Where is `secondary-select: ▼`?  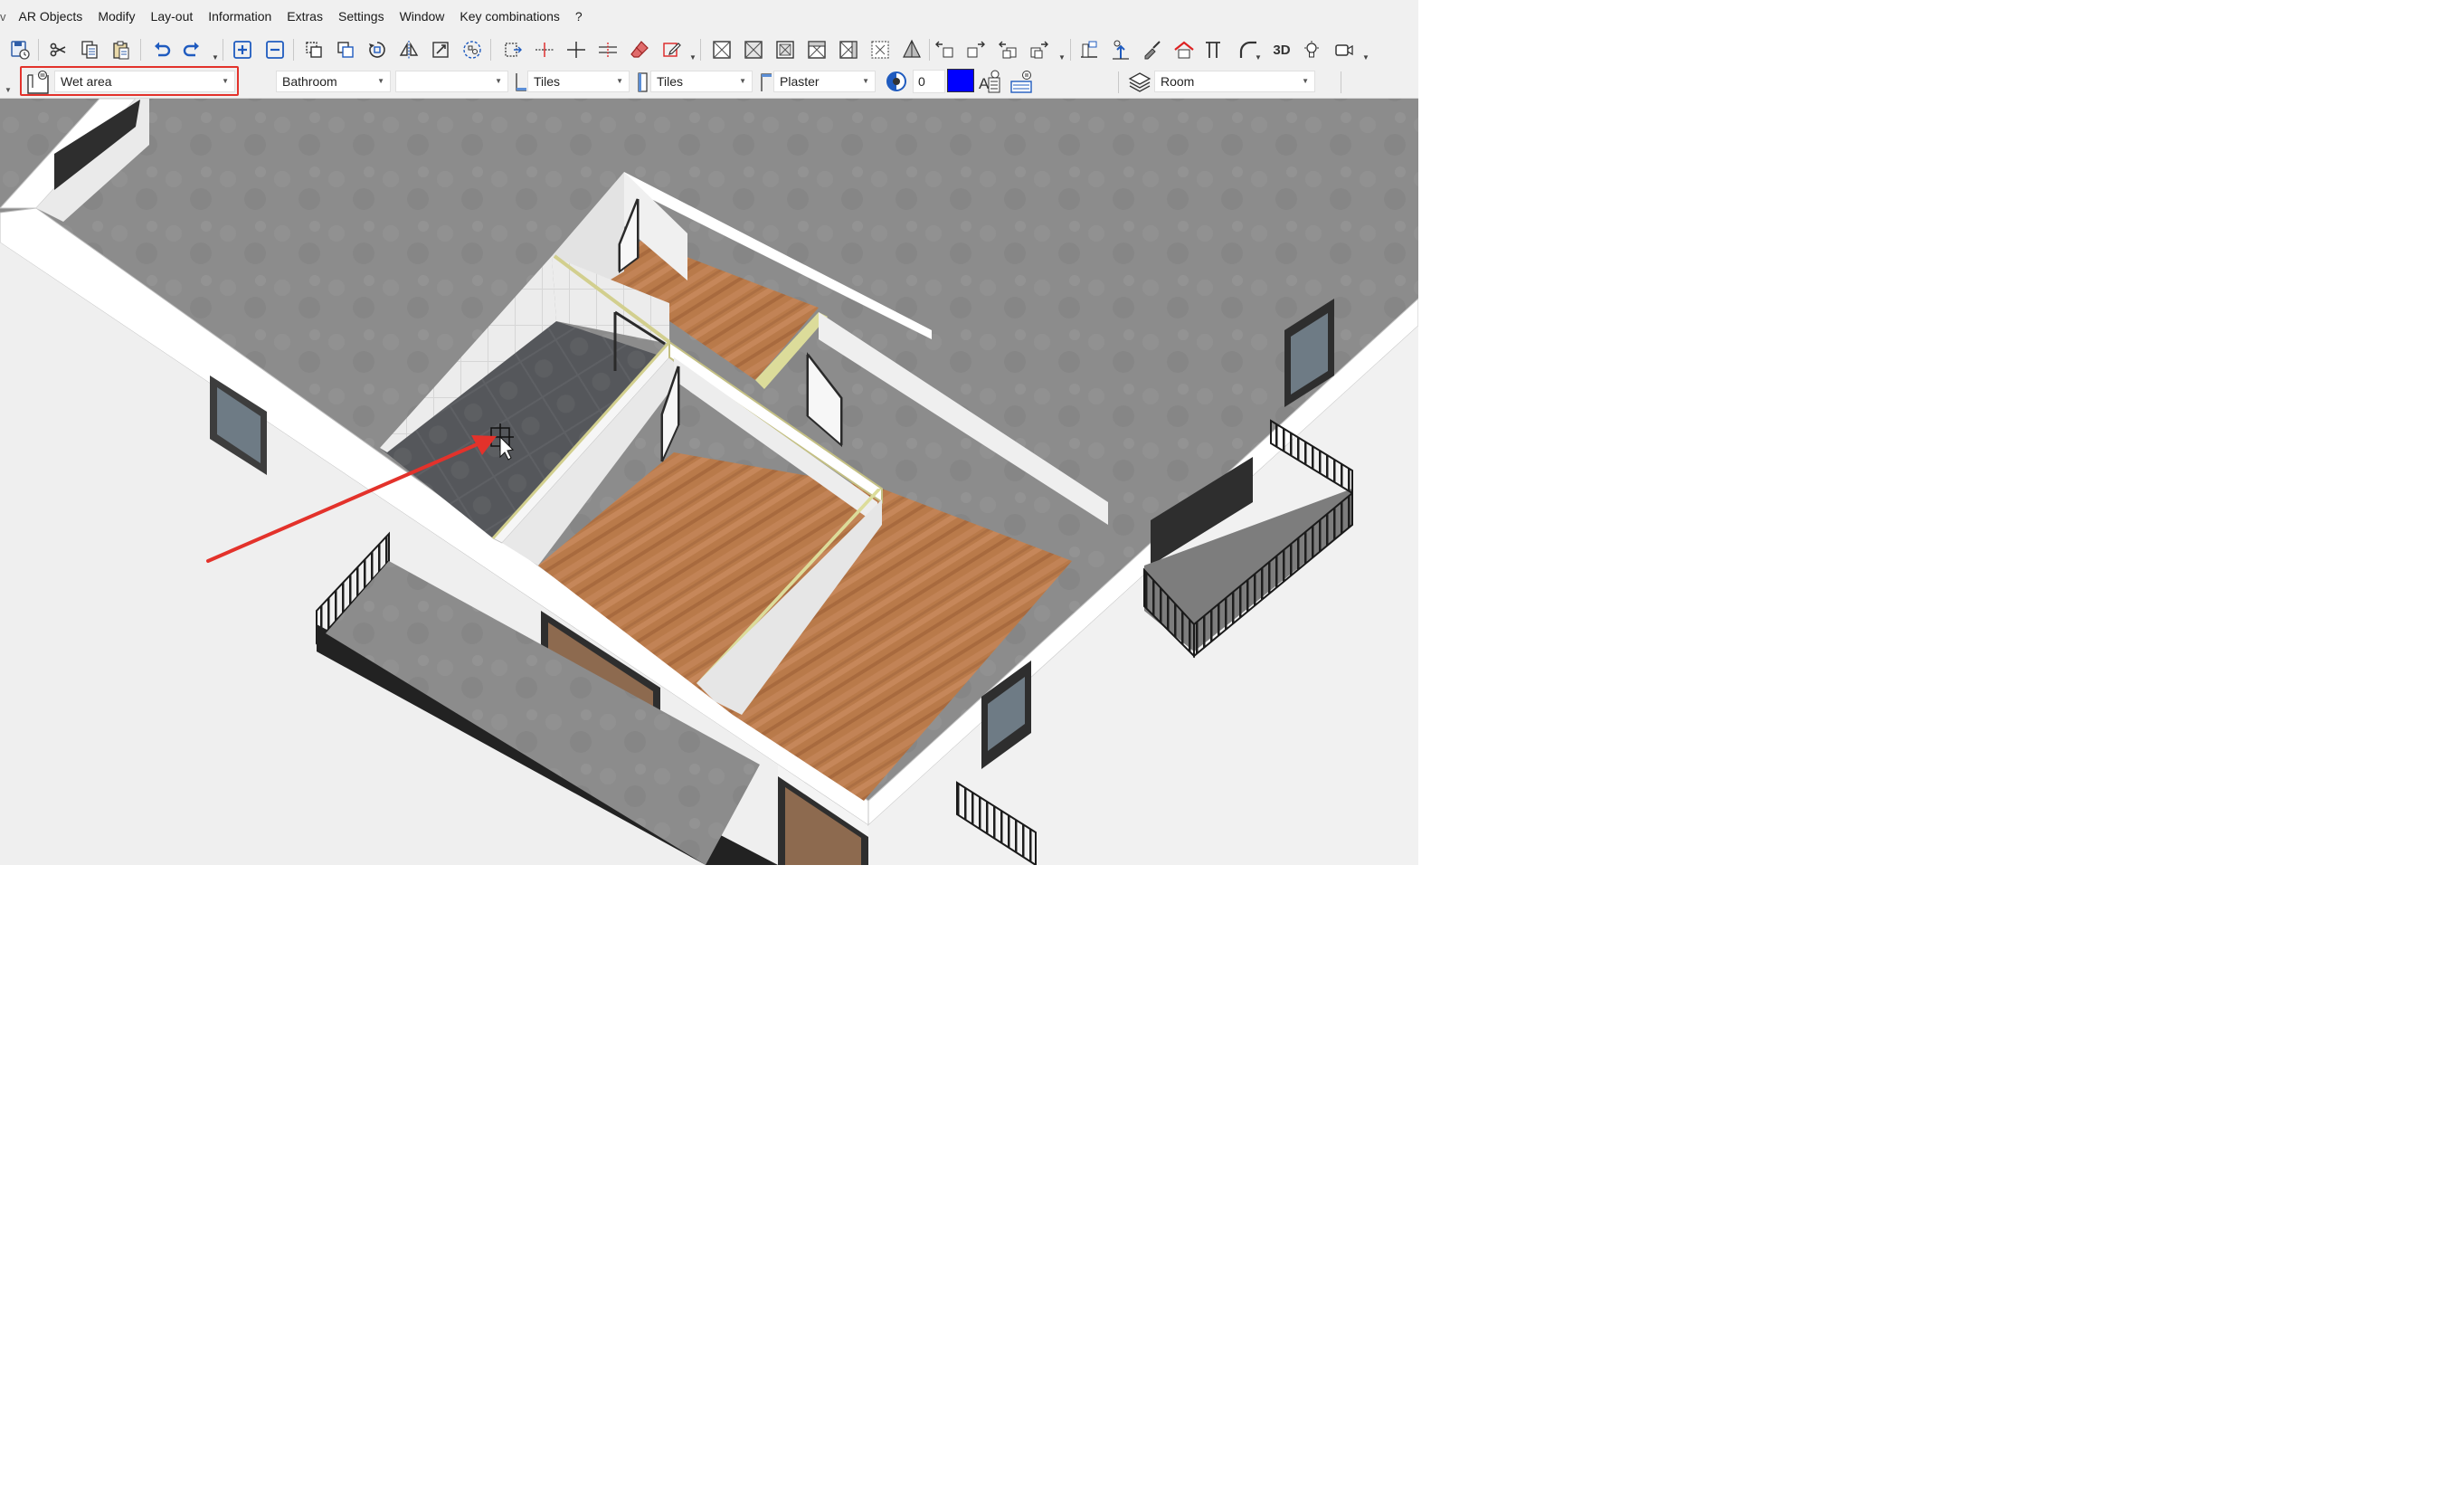
secondary-select: ▼ is located at coordinates (452, 81).